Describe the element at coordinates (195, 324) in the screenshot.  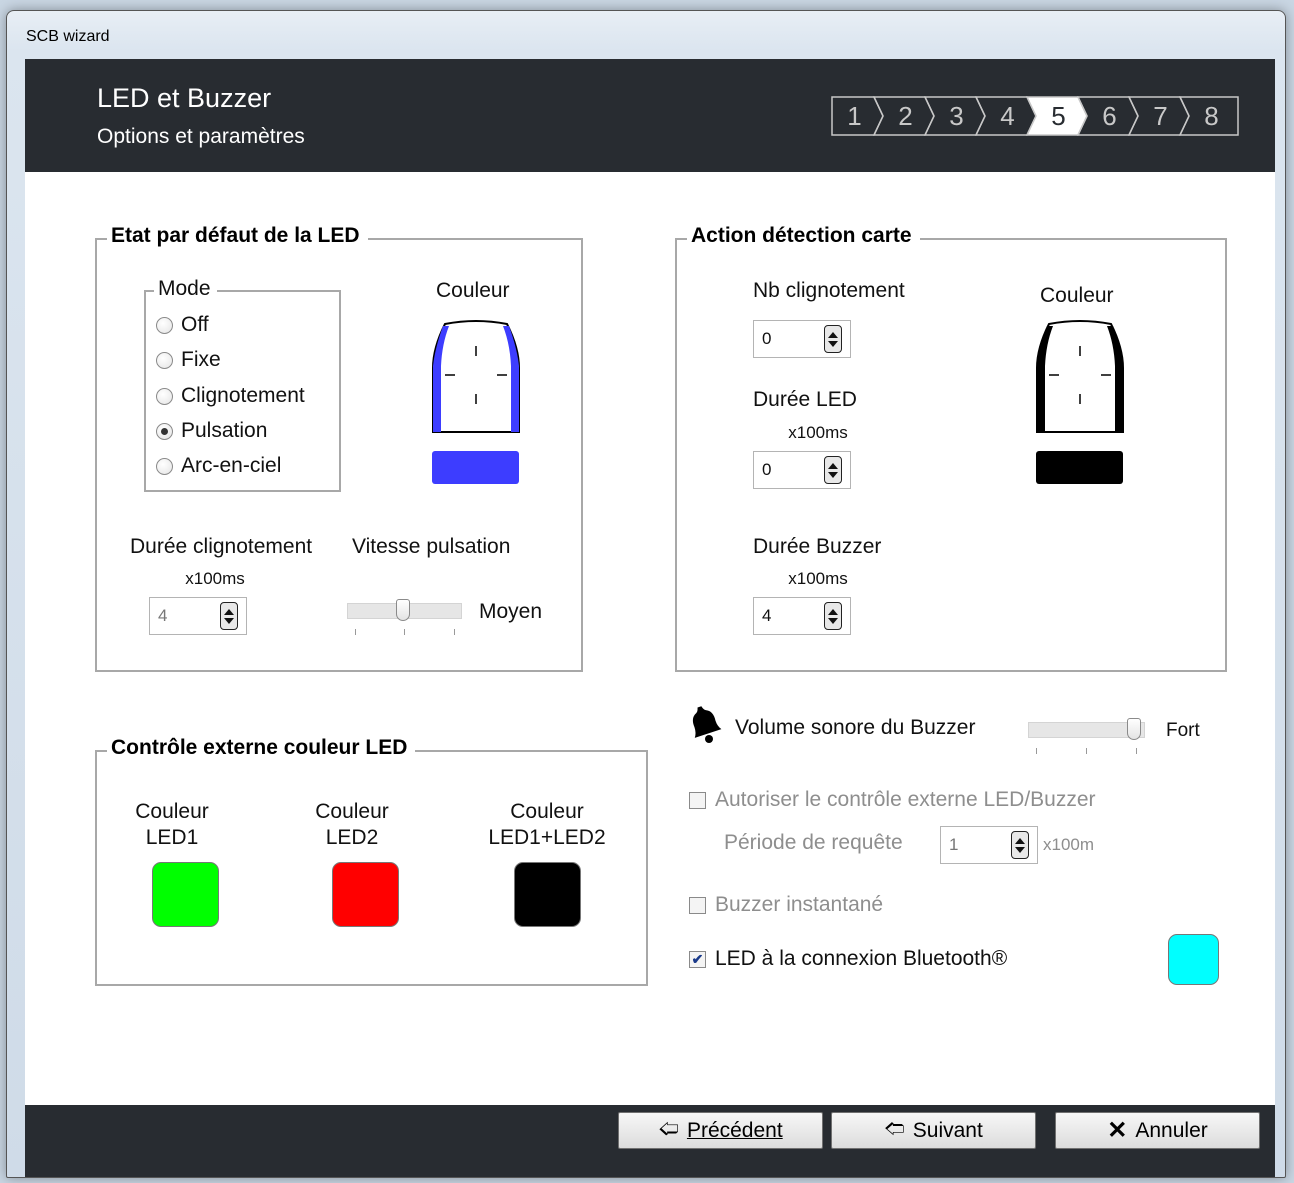
I see `radio-label: Off` at that location.